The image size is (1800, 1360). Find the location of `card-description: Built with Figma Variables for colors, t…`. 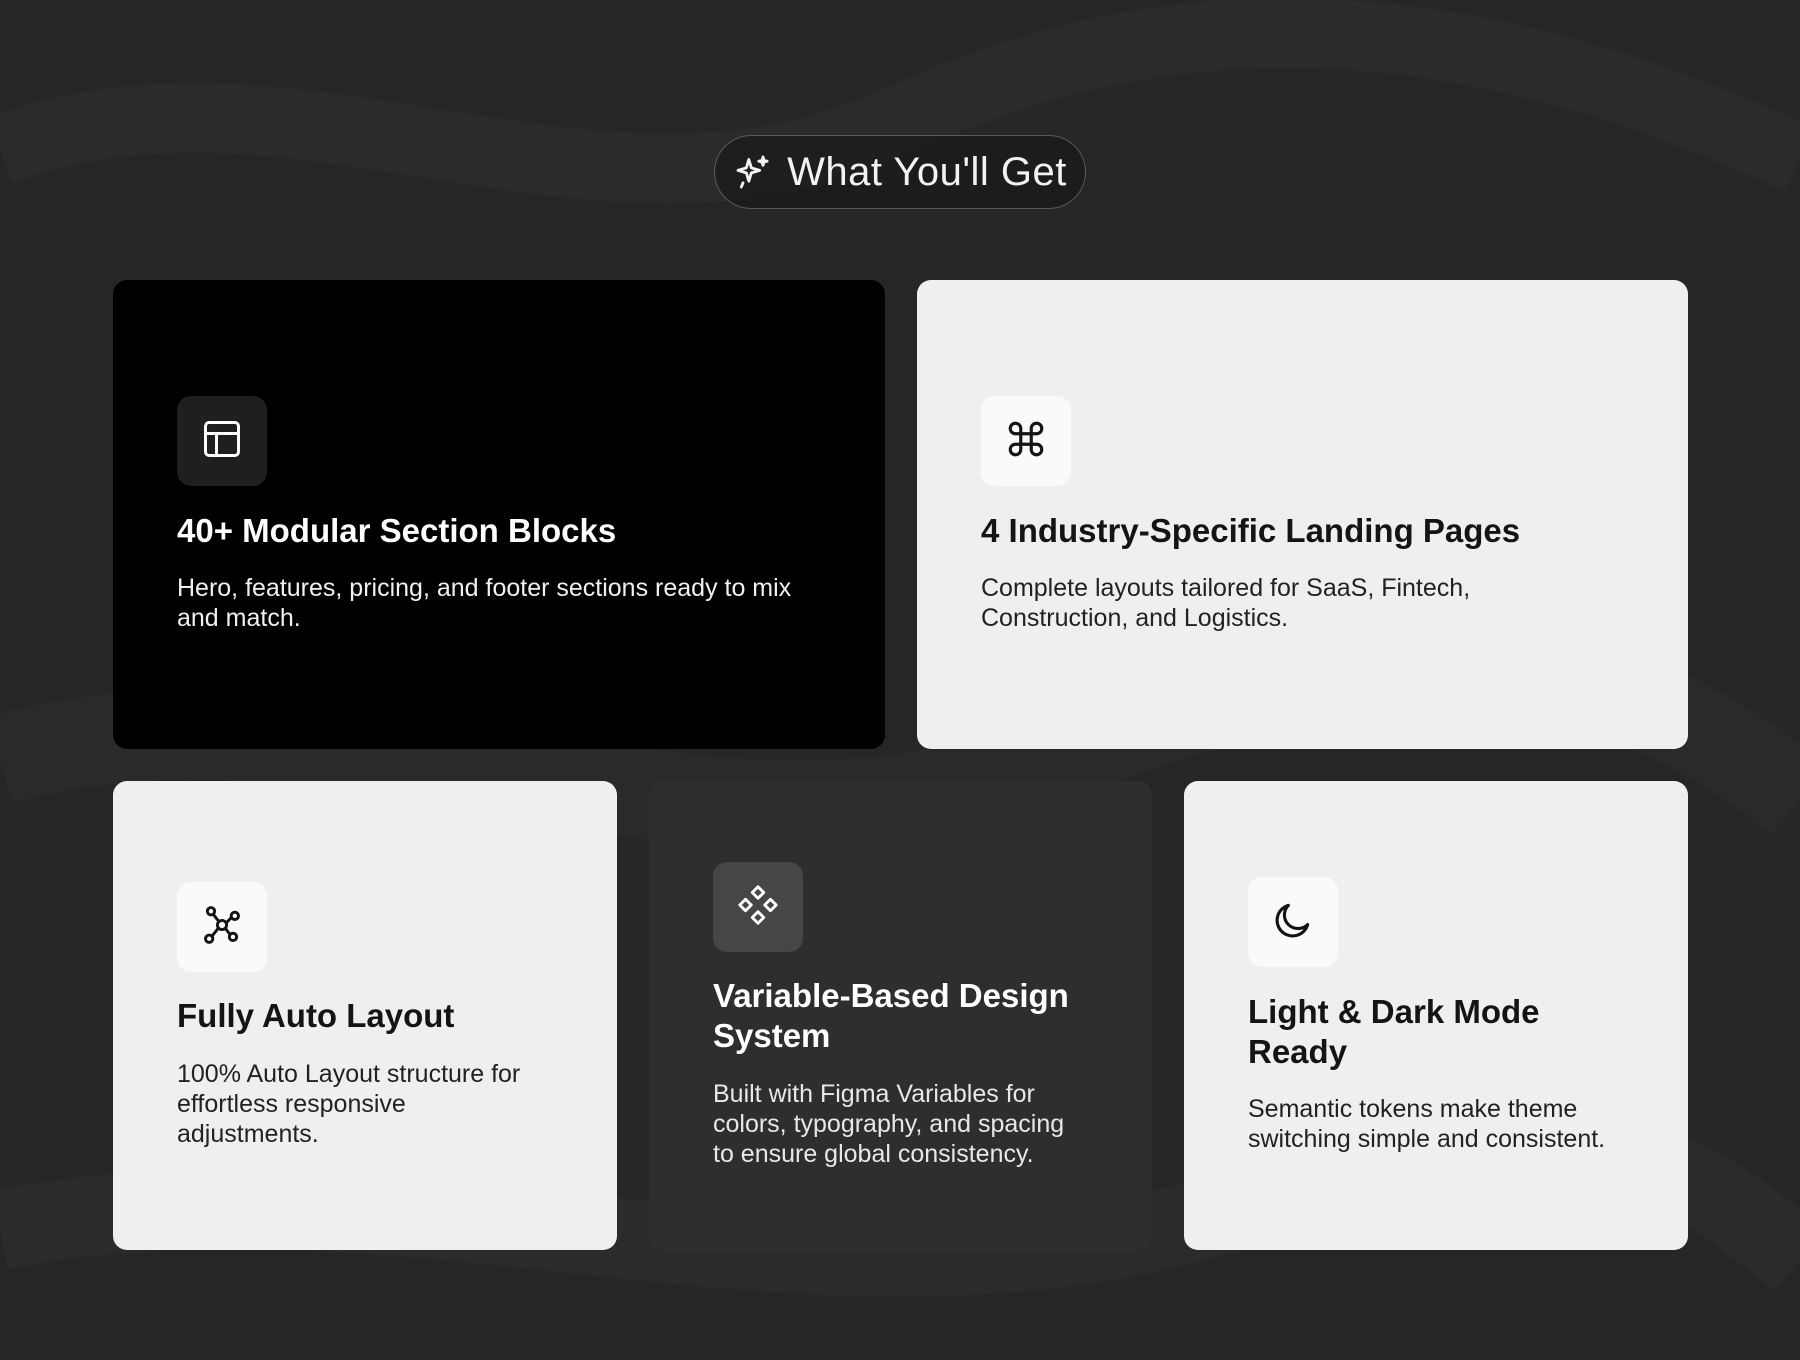

card-description: Built with Figma Variables for colors, t… is located at coordinates (889, 1124).